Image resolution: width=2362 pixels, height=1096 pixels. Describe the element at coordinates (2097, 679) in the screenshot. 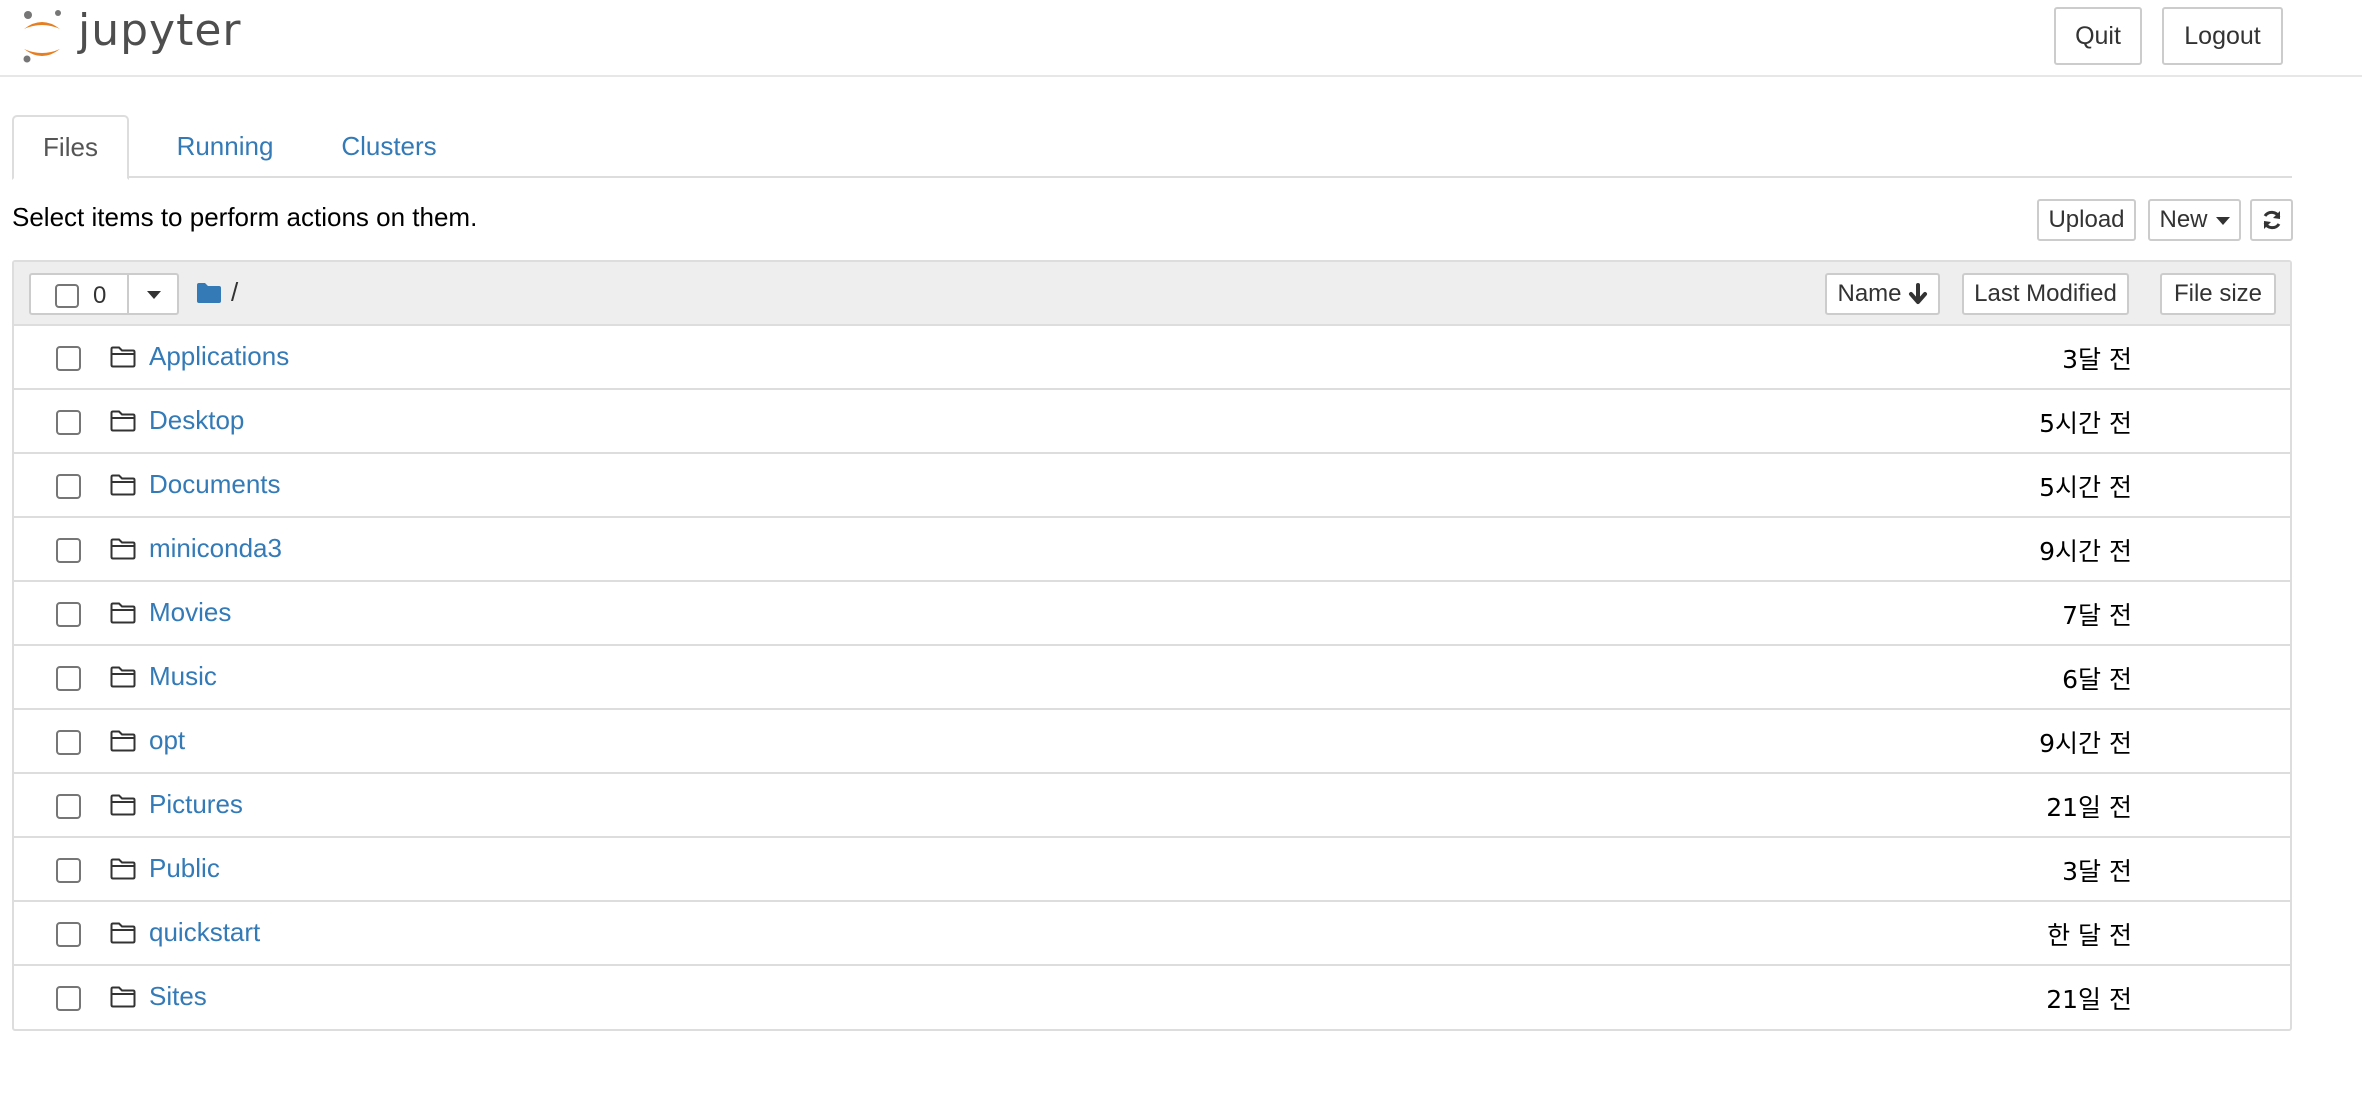

I see `last-modified: 6달 전` at that location.